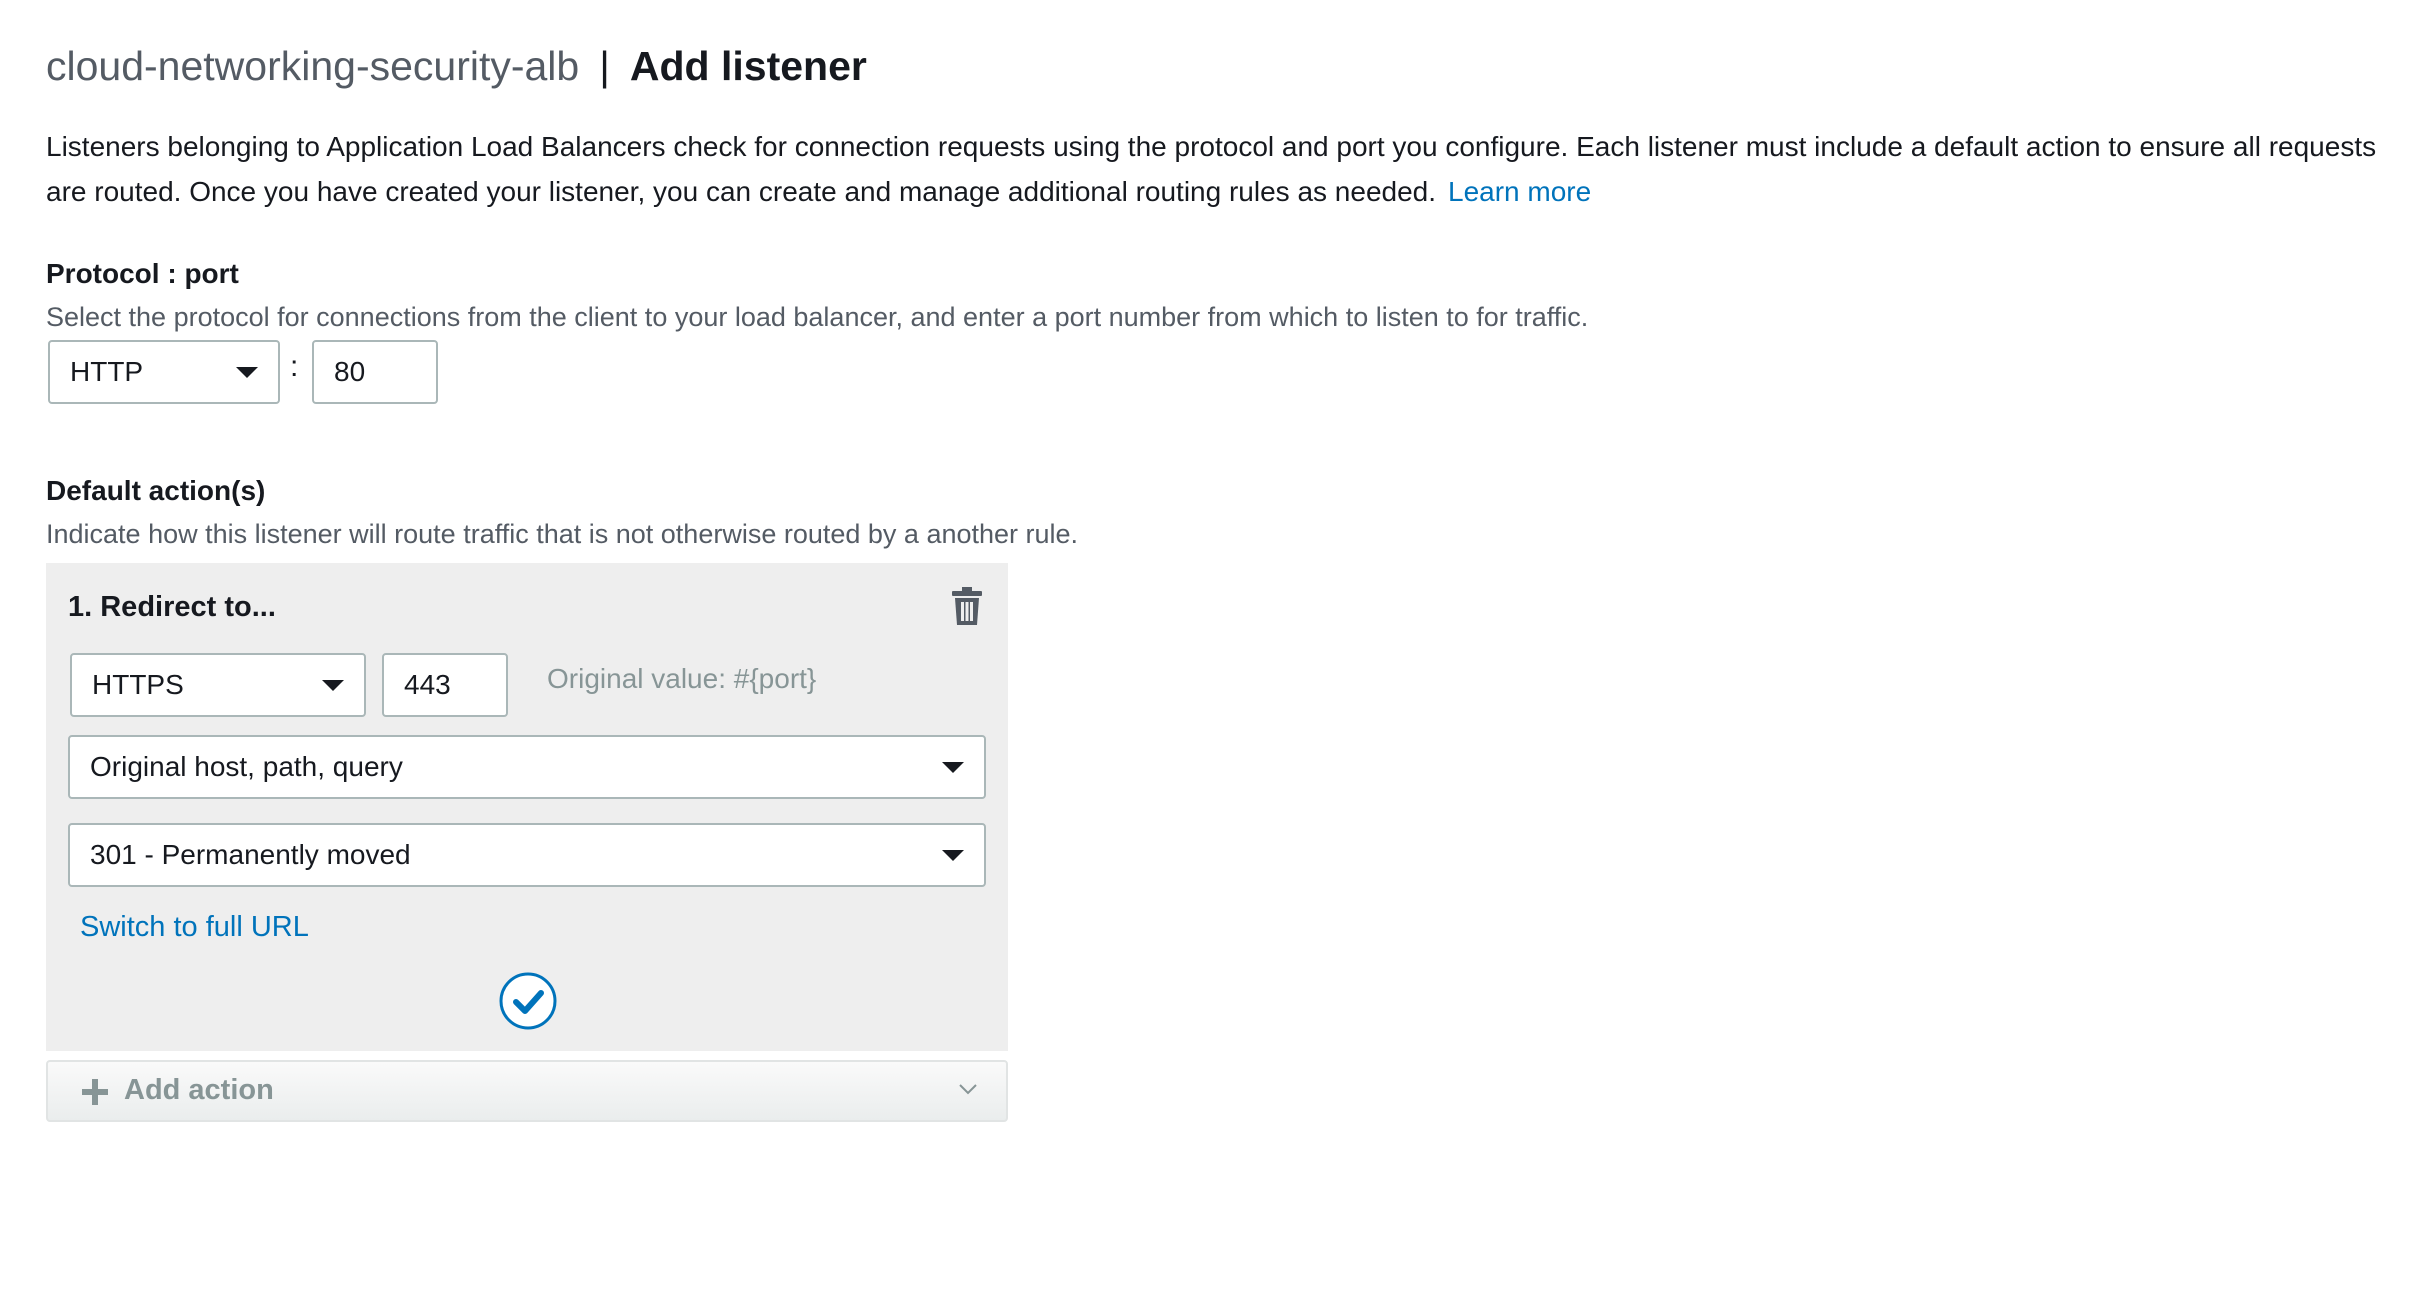 Image resolution: width=2414 pixels, height=1308 pixels. What do you see at coordinates (194, 927) in the screenshot?
I see `switch-to-full-url-link: Switch to full URL` at bounding box center [194, 927].